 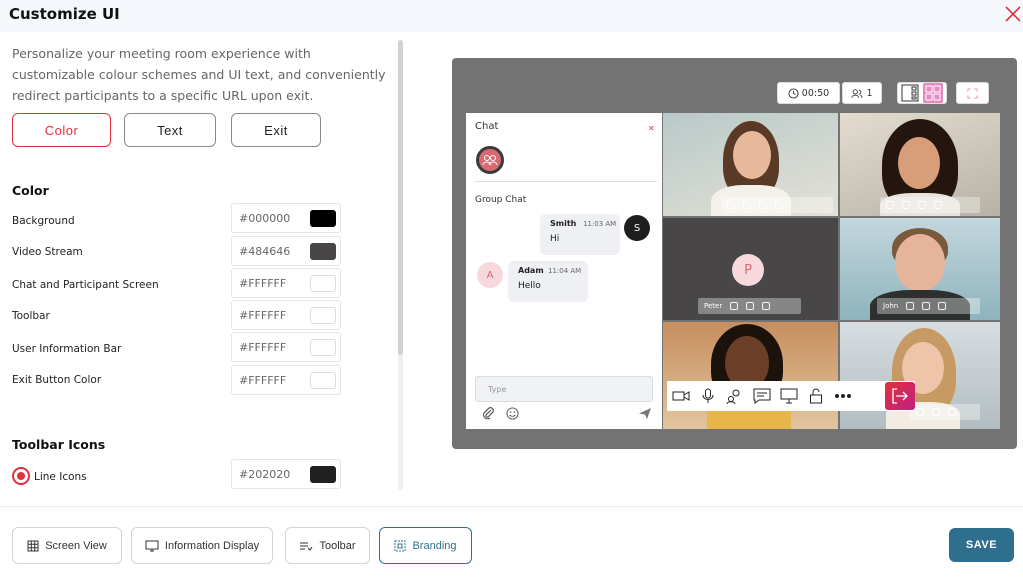 I want to click on meeting-toolbar, so click(x=791, y=396).